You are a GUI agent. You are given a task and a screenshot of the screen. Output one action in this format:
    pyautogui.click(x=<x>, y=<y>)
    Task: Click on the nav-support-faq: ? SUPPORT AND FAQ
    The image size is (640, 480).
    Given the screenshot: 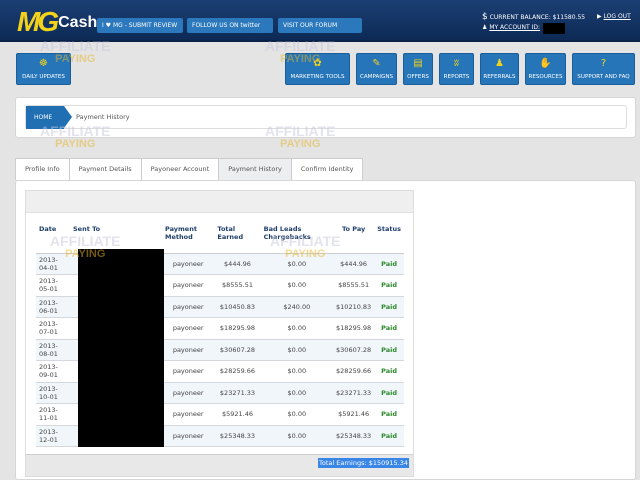 What is the action you would take?
    pyautogui.click(x=603, y=69)
    